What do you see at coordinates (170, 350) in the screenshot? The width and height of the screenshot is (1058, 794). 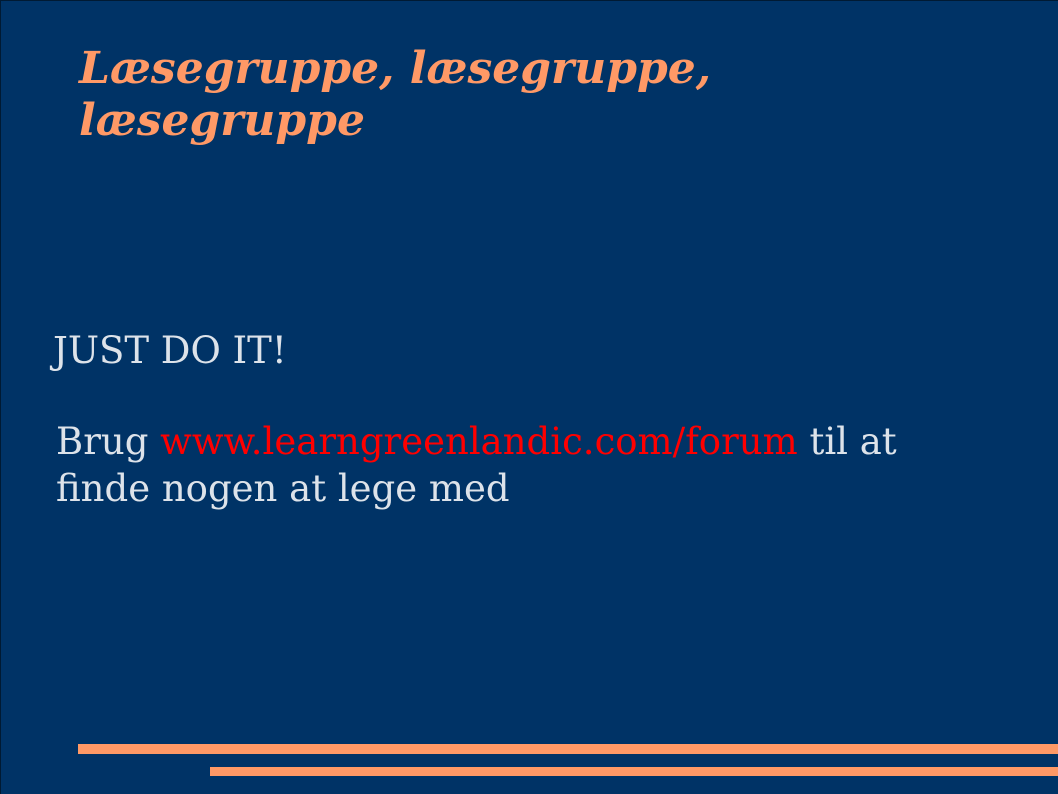 I see `body-shout: JUST DO IT!` at bounding box center [170, 350].